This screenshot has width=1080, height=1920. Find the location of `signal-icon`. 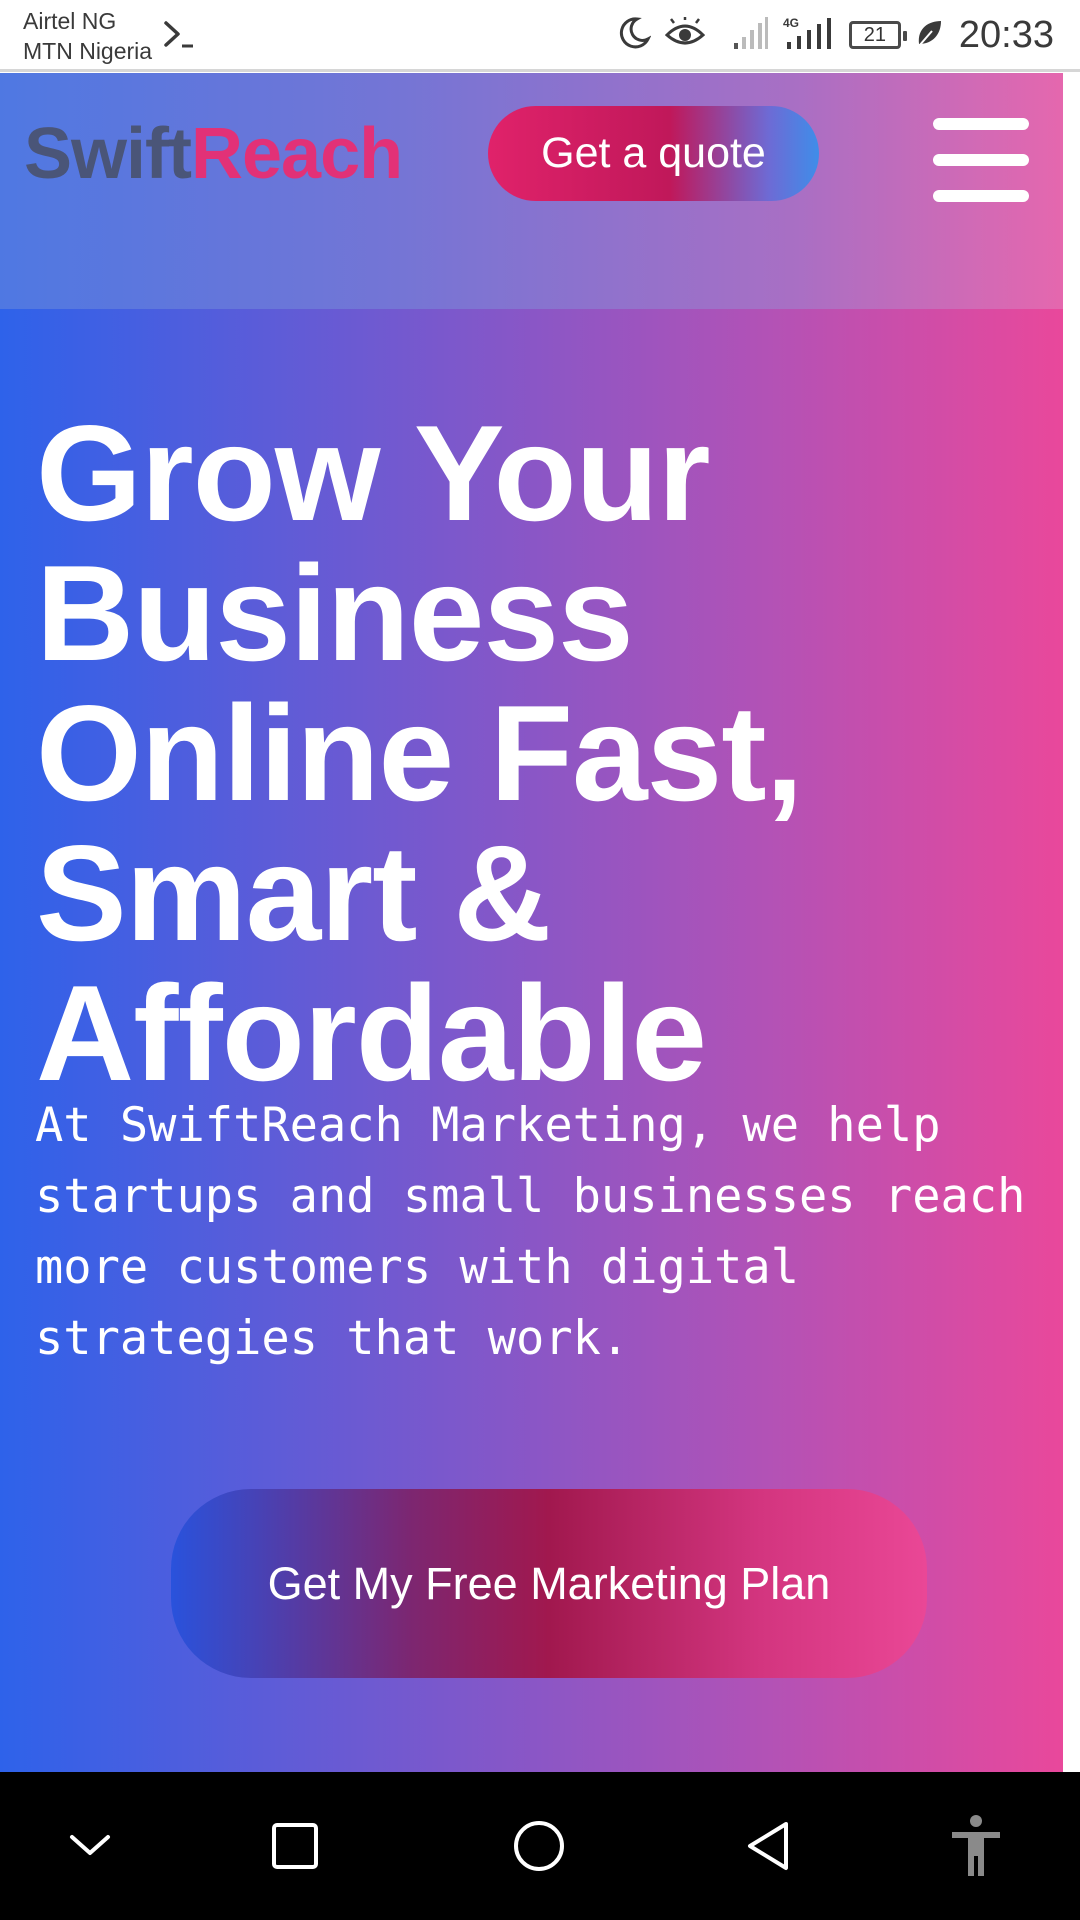

signal-icon is located at coordinates (751, 35).